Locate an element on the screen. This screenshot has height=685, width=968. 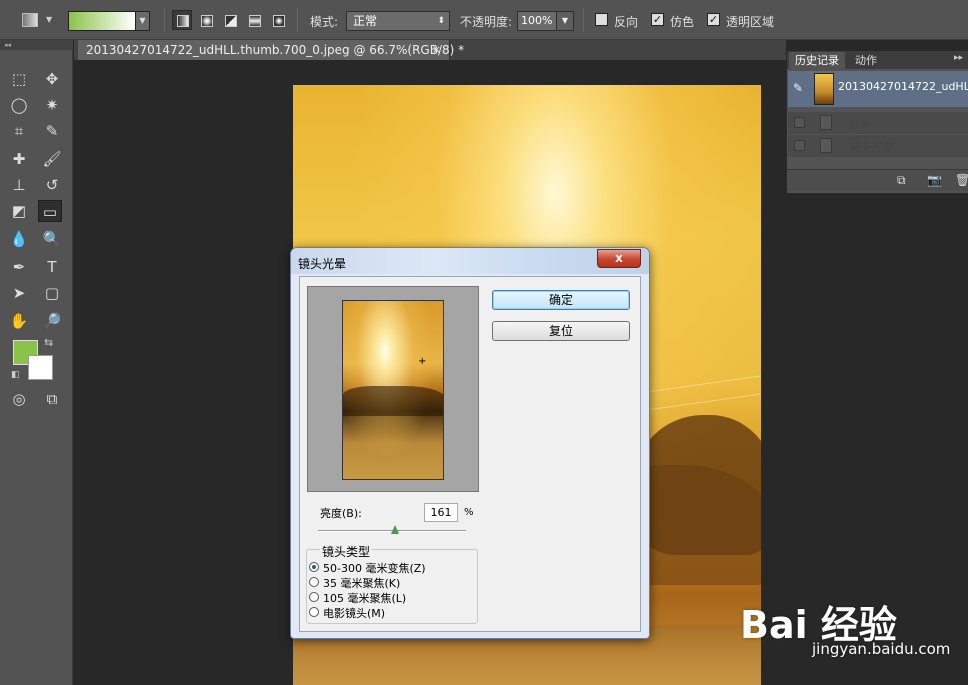
flare-center-crosshair-icon: + is located at coordinates (422, 362).